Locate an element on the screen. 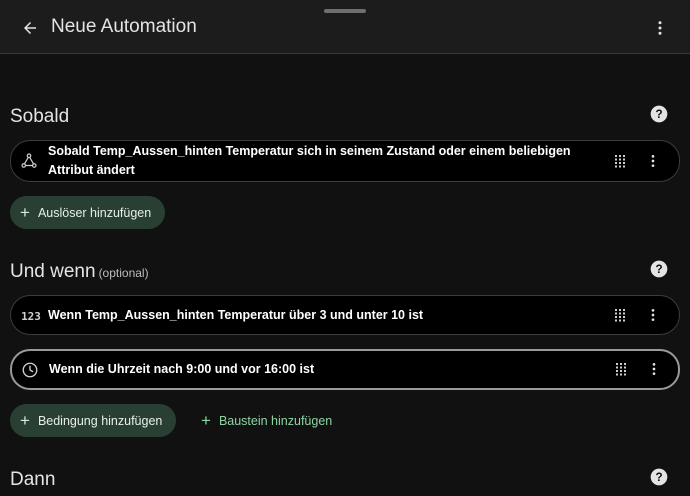  page-title: Neue Automation is located at coordinates (124, 26).